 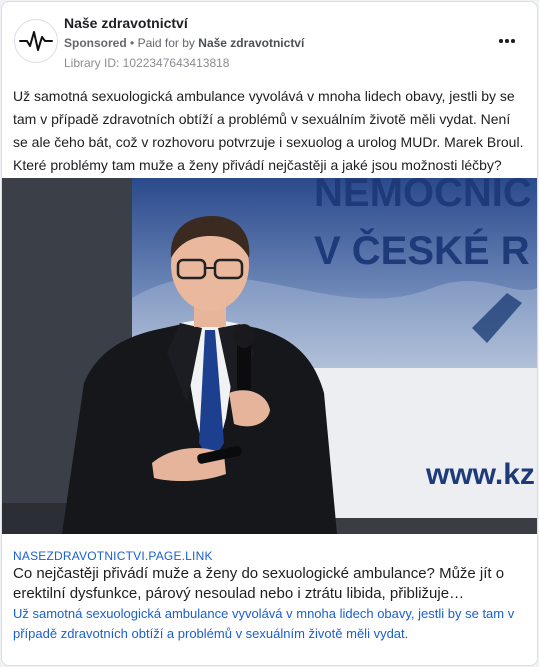 I want to click on sponsored-label: Sponsored, so click(x=95, y=43).